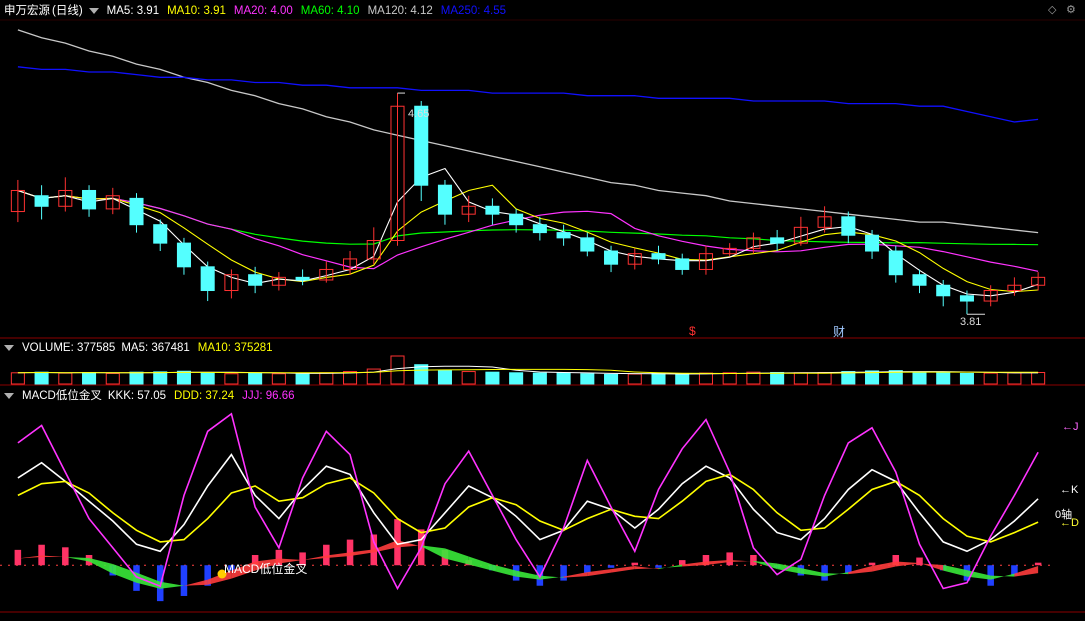 This screenshot has height=621, width=1085. I want to click on price-indicator-5: MA250: 4.55, so click(473, 11).